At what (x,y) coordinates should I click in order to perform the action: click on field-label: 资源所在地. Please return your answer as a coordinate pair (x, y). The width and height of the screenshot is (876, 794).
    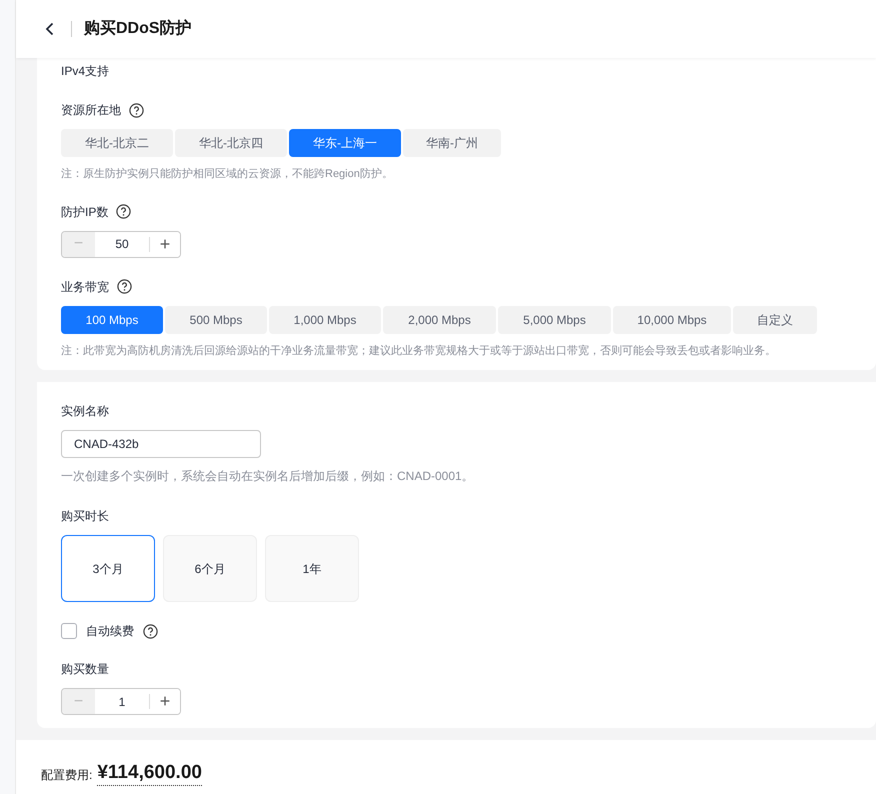
    Looking at the image, I should click on (91, 110).